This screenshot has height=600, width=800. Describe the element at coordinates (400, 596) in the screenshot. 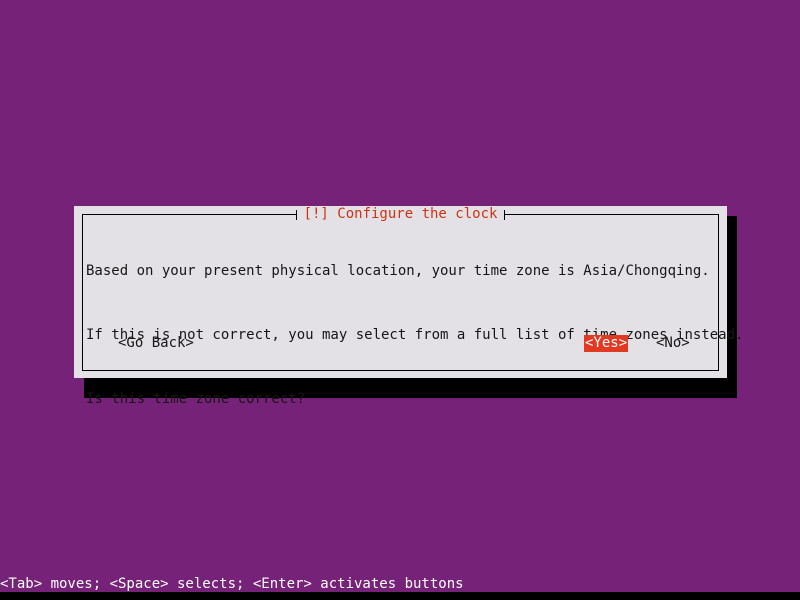

I see `screen-bottom-strip` at that location.